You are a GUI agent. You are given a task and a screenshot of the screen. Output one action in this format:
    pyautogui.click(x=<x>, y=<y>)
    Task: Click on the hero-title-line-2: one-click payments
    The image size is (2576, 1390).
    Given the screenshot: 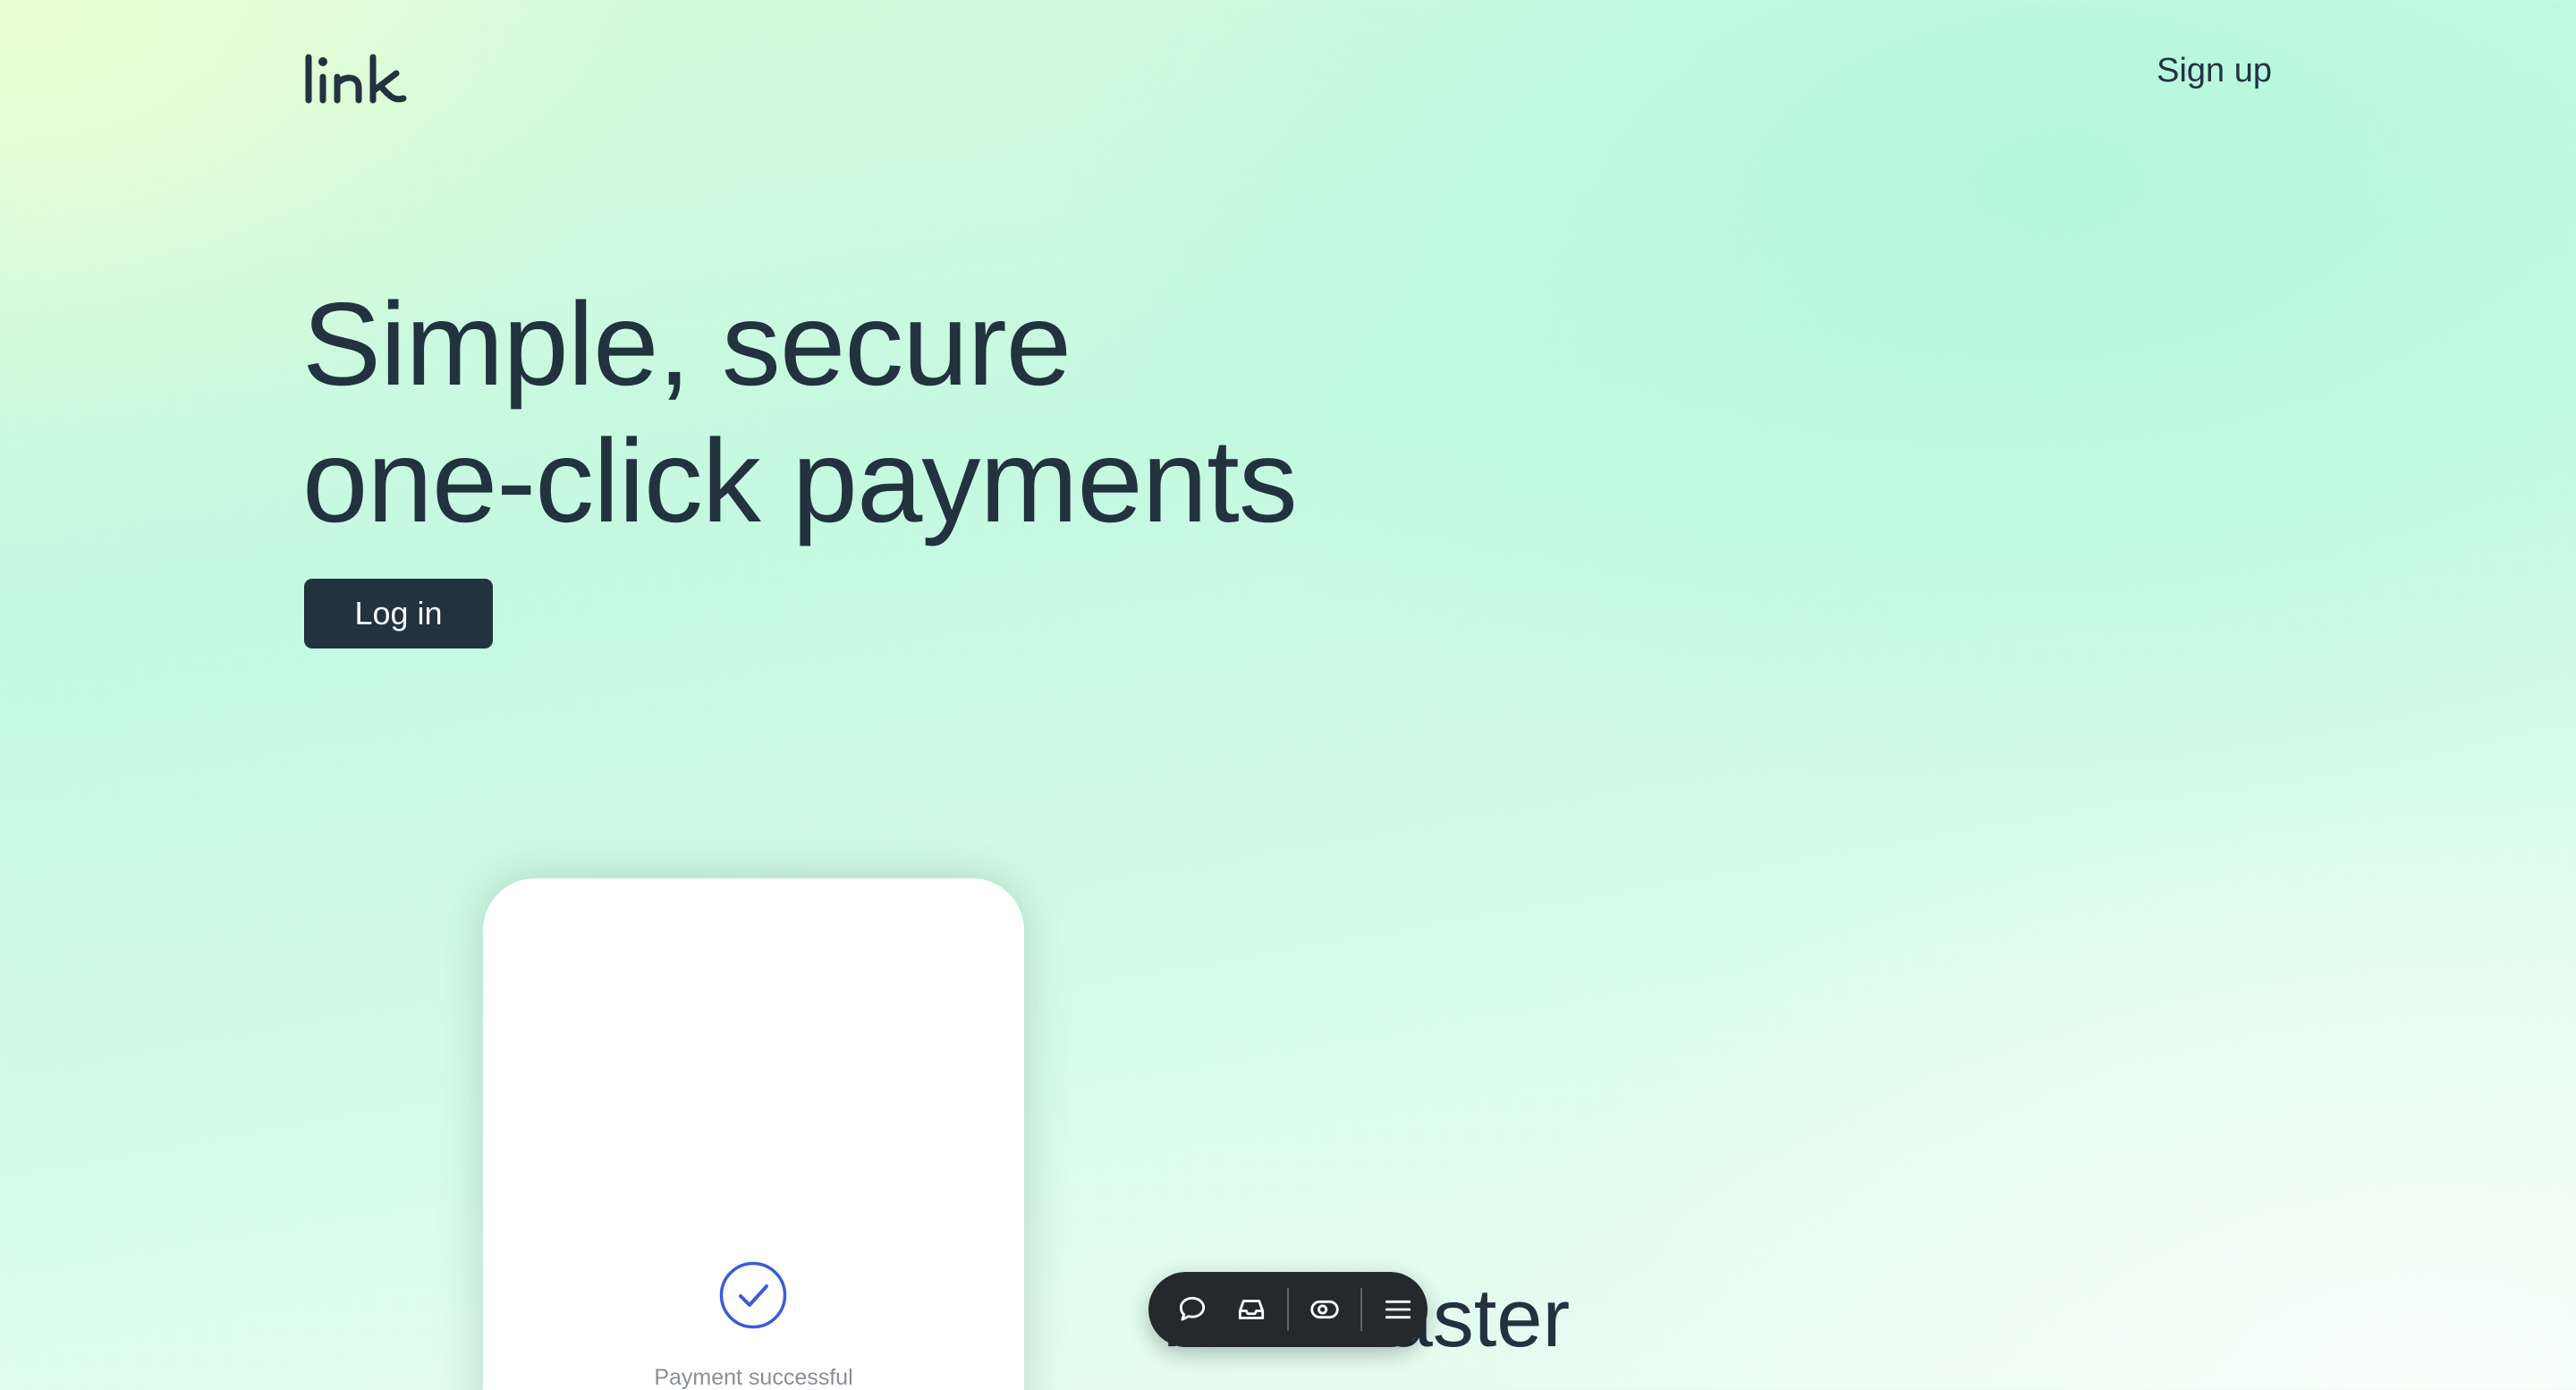 What is the action you would take?
    pyautogui.click(x=800, y=481)
    